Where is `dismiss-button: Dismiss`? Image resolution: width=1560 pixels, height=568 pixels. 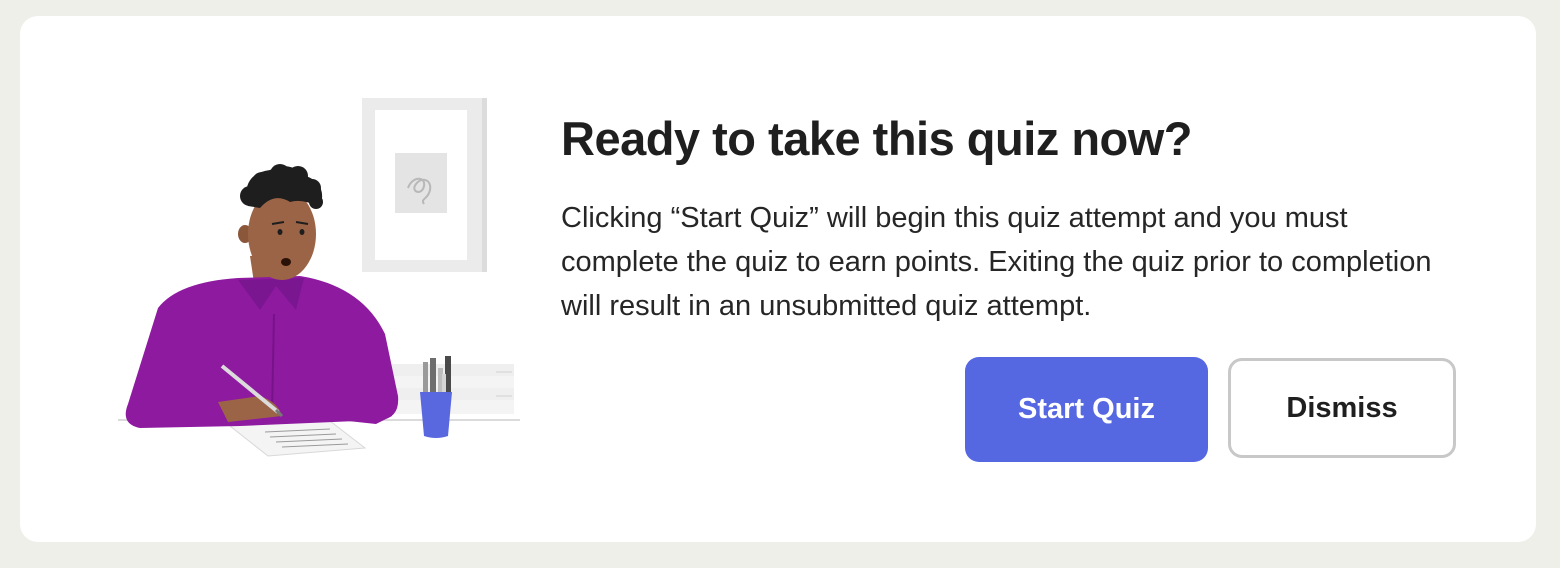
dismiss-button: Dismiss is located at coordinates (1342, 408).